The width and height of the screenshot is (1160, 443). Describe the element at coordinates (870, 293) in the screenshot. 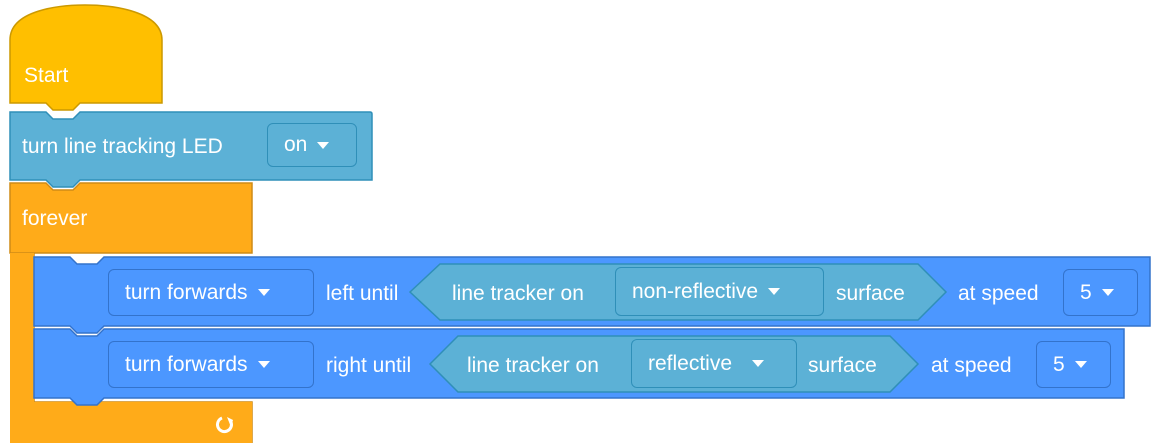

I see `condition-suffix-1: surface` at that location.